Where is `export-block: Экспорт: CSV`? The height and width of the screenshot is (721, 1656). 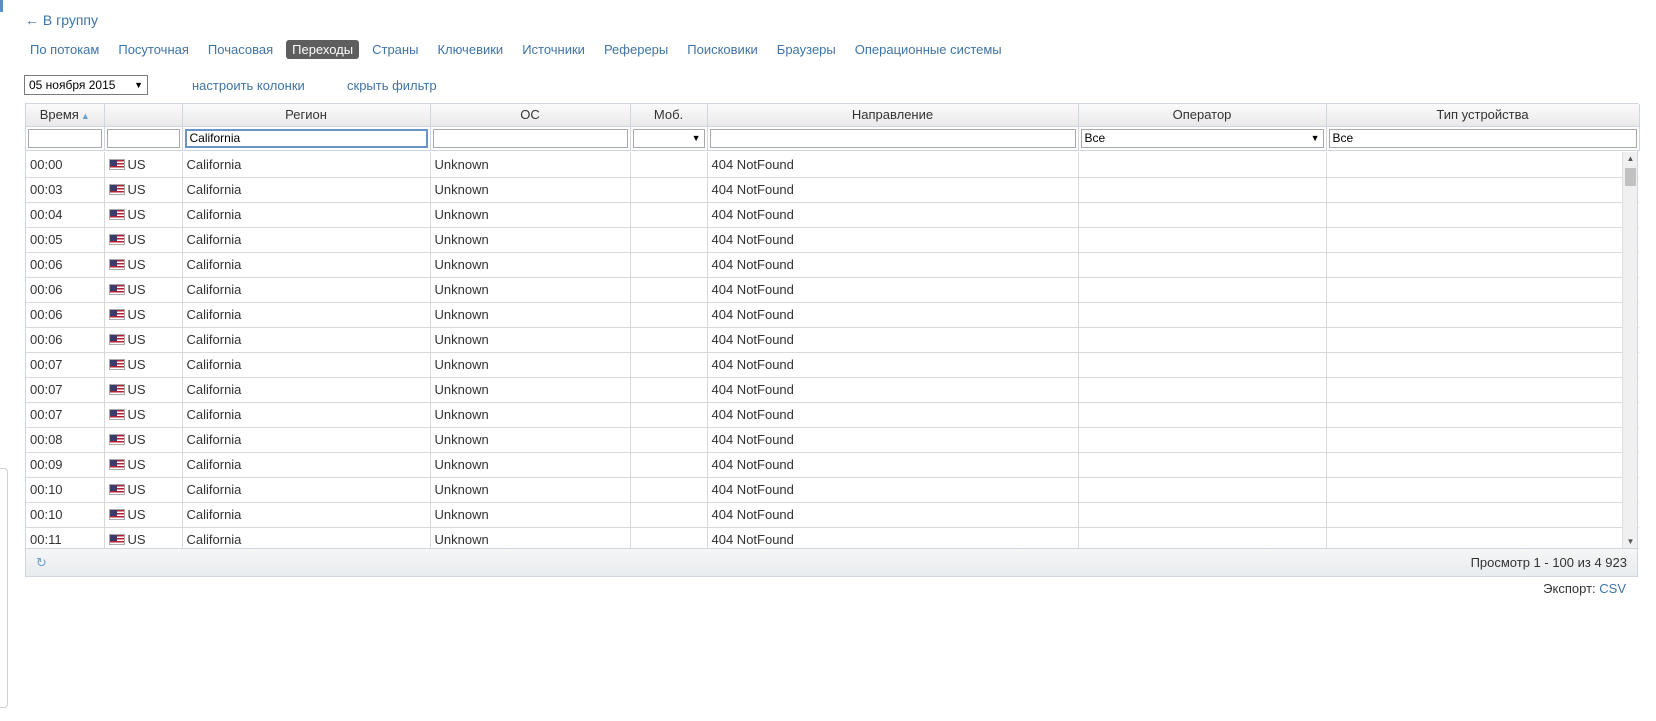
export-block: Экспорт: CSV is located at coordinates (1584, 588).